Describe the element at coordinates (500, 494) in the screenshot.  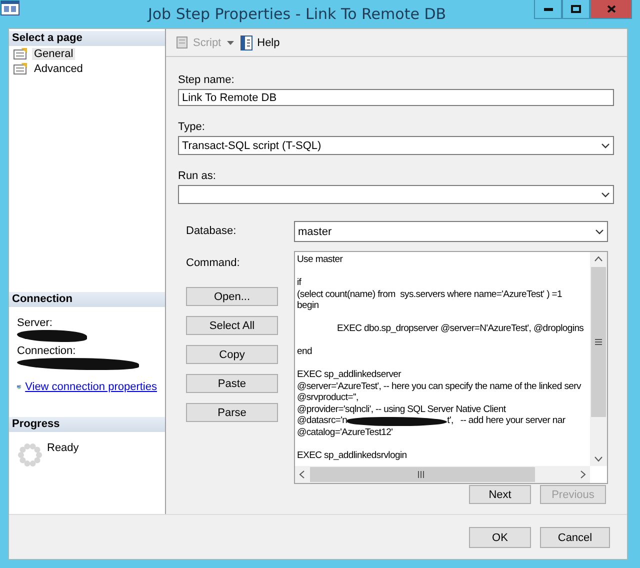
I see `next-button: Next` at that location.